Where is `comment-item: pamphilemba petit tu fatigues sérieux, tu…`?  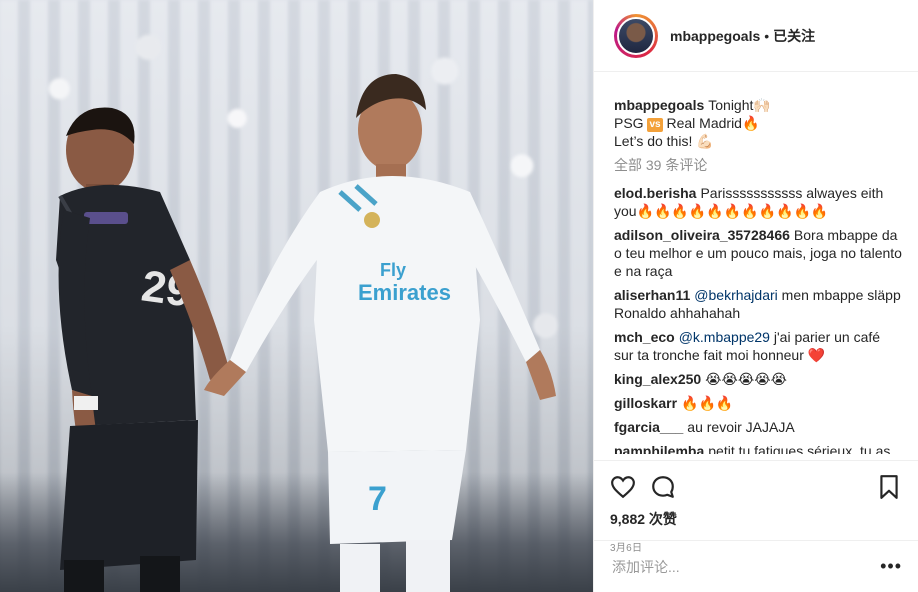
comment-item: pamphilemba petit tu fatigues sérieux, tu… is located at coordinates (758, 448).